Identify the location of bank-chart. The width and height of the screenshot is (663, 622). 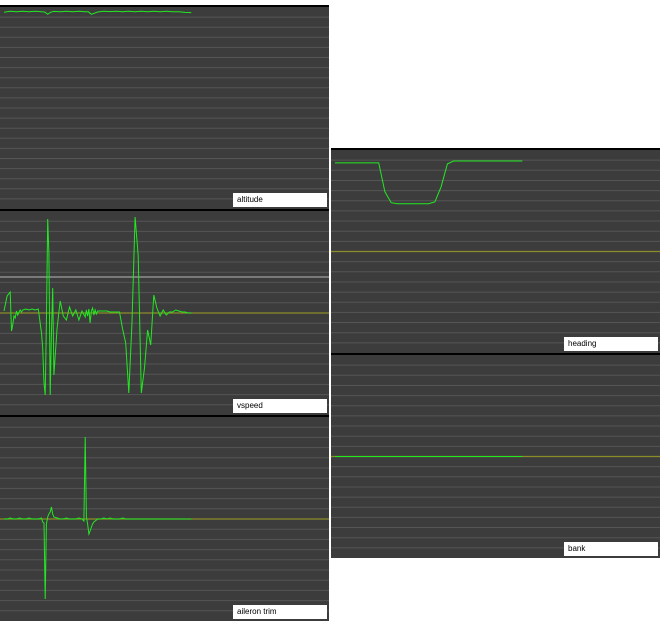
(495, 456).